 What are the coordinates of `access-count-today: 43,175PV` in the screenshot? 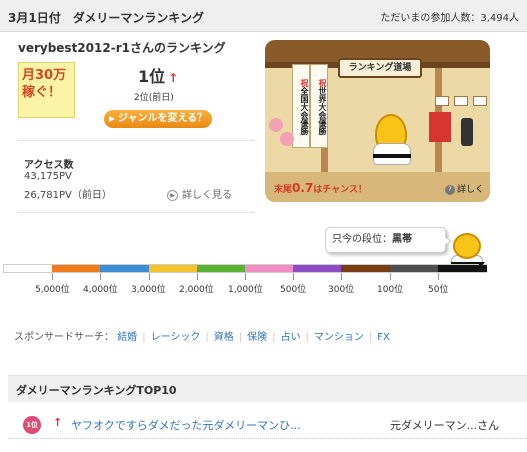 It's located at (48, 176).